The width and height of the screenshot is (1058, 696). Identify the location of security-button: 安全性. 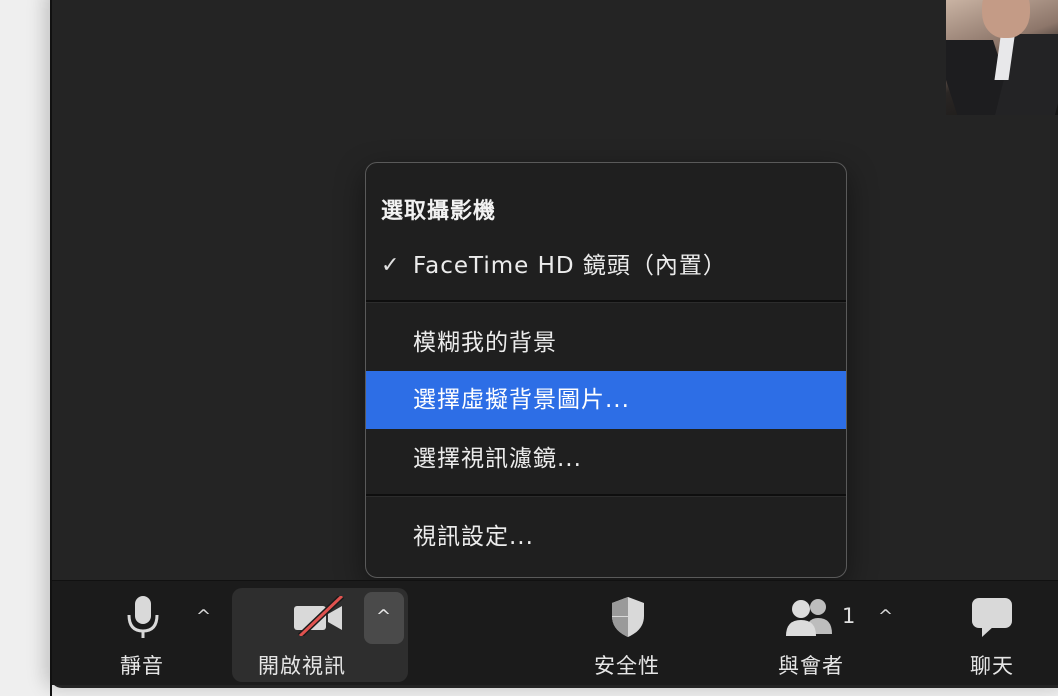
(627, 634).